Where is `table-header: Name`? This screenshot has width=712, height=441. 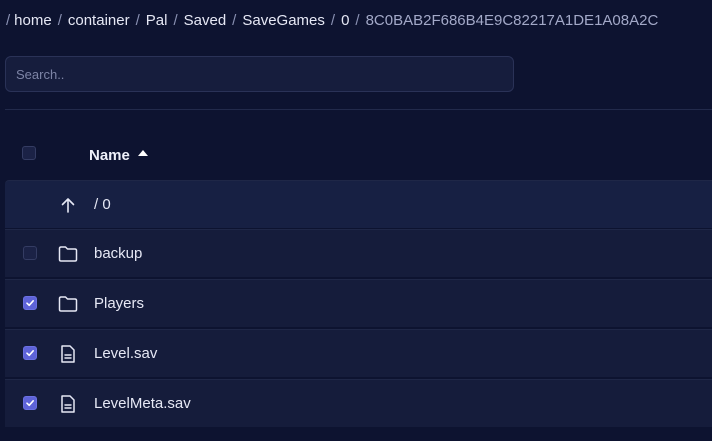 table-header: Name is located at coordinates (358, 155).